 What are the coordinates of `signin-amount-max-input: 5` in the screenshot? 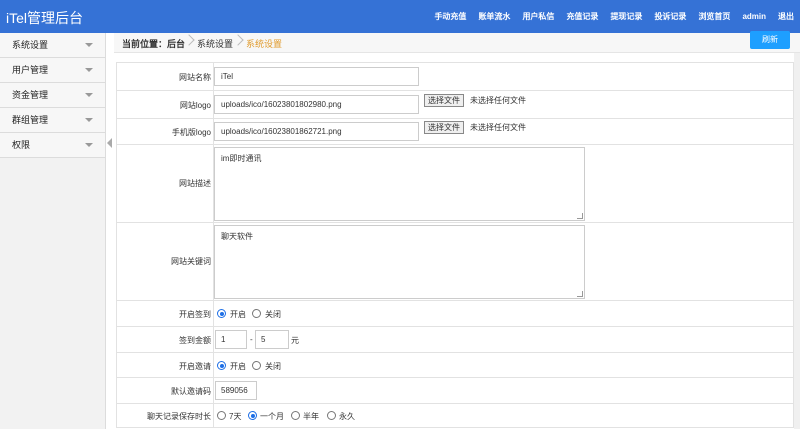 It's located at (272, 339).